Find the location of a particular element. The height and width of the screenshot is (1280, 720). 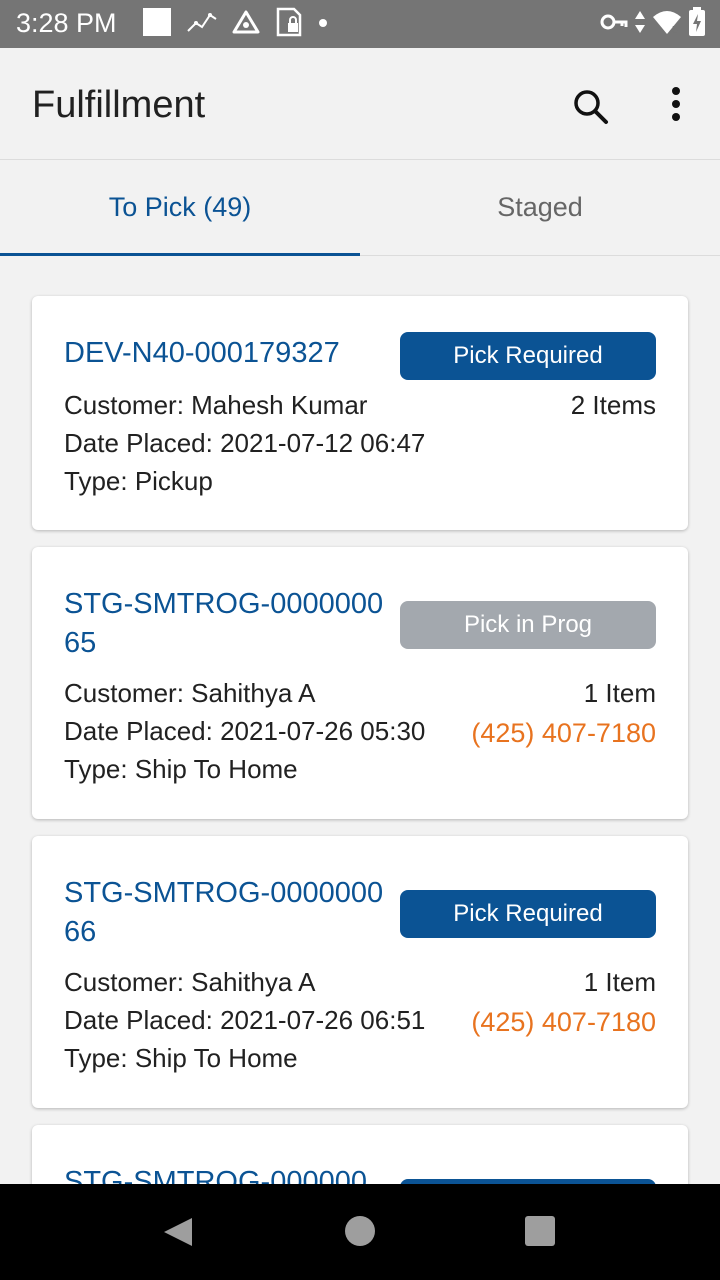

home-icon is located at coordinates (360, 1231).